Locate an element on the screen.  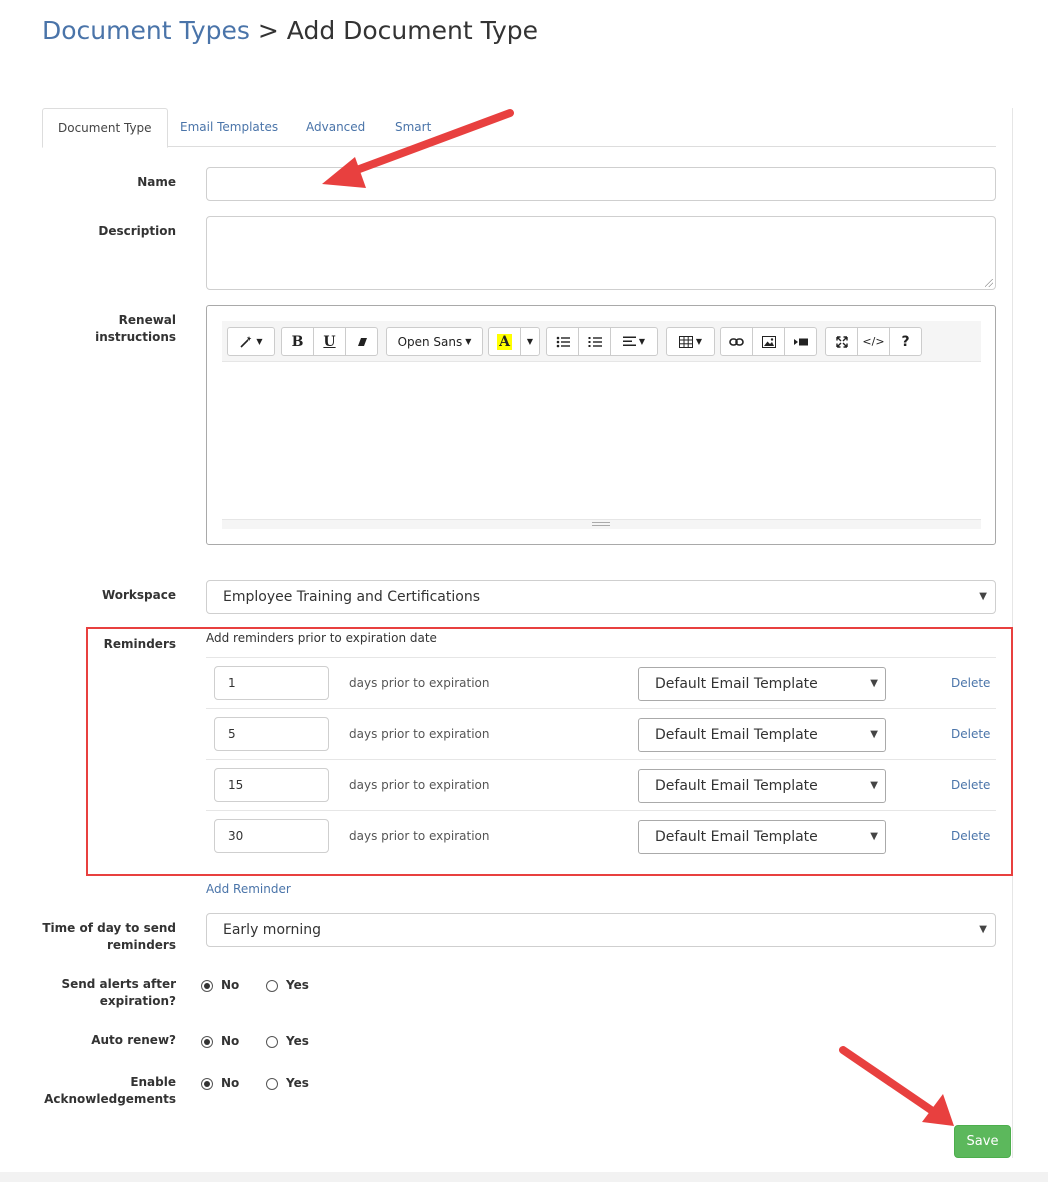
paragraph-align-dropdown: ▼ is located at coordinates (634, 341).